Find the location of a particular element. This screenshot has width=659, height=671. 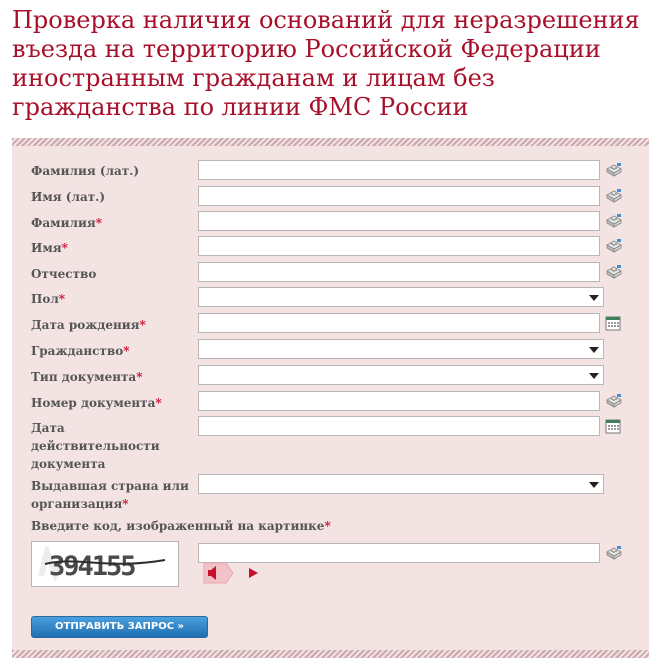

doc-type-label: Тип документа* is located at coordinates (87, 377).